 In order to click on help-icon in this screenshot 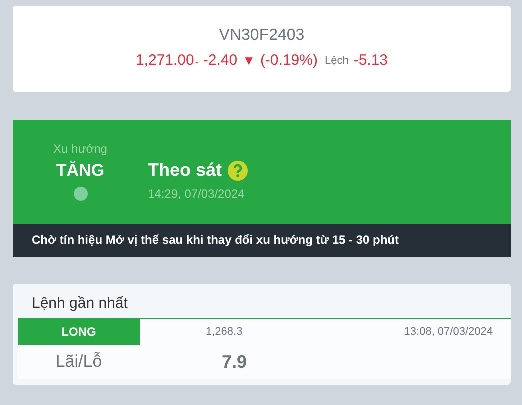, I will do `click(238, 170)`.